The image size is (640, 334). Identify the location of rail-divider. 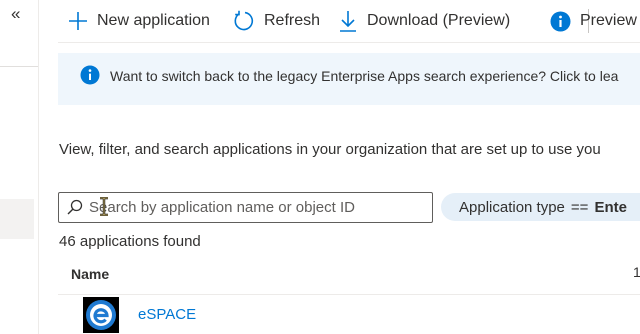
(19, 66).